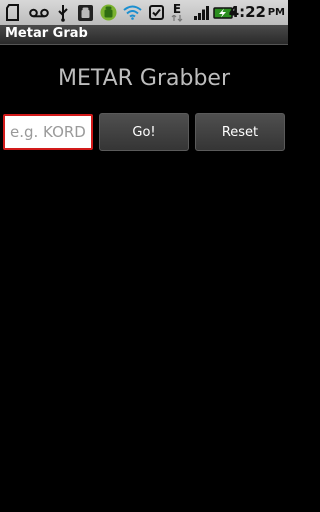  What do you see at coordinates (276, 12) in the screenshot?
I see `status-ampm: PM` at bounding box center [276, 12].